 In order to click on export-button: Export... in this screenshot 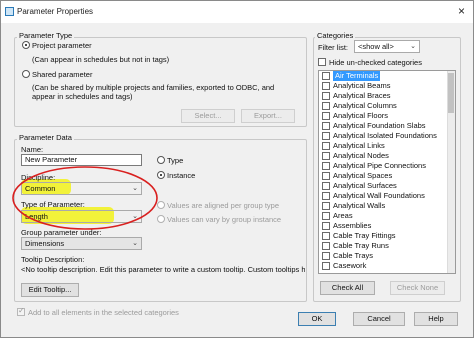, I will do `click(268, 116)`.